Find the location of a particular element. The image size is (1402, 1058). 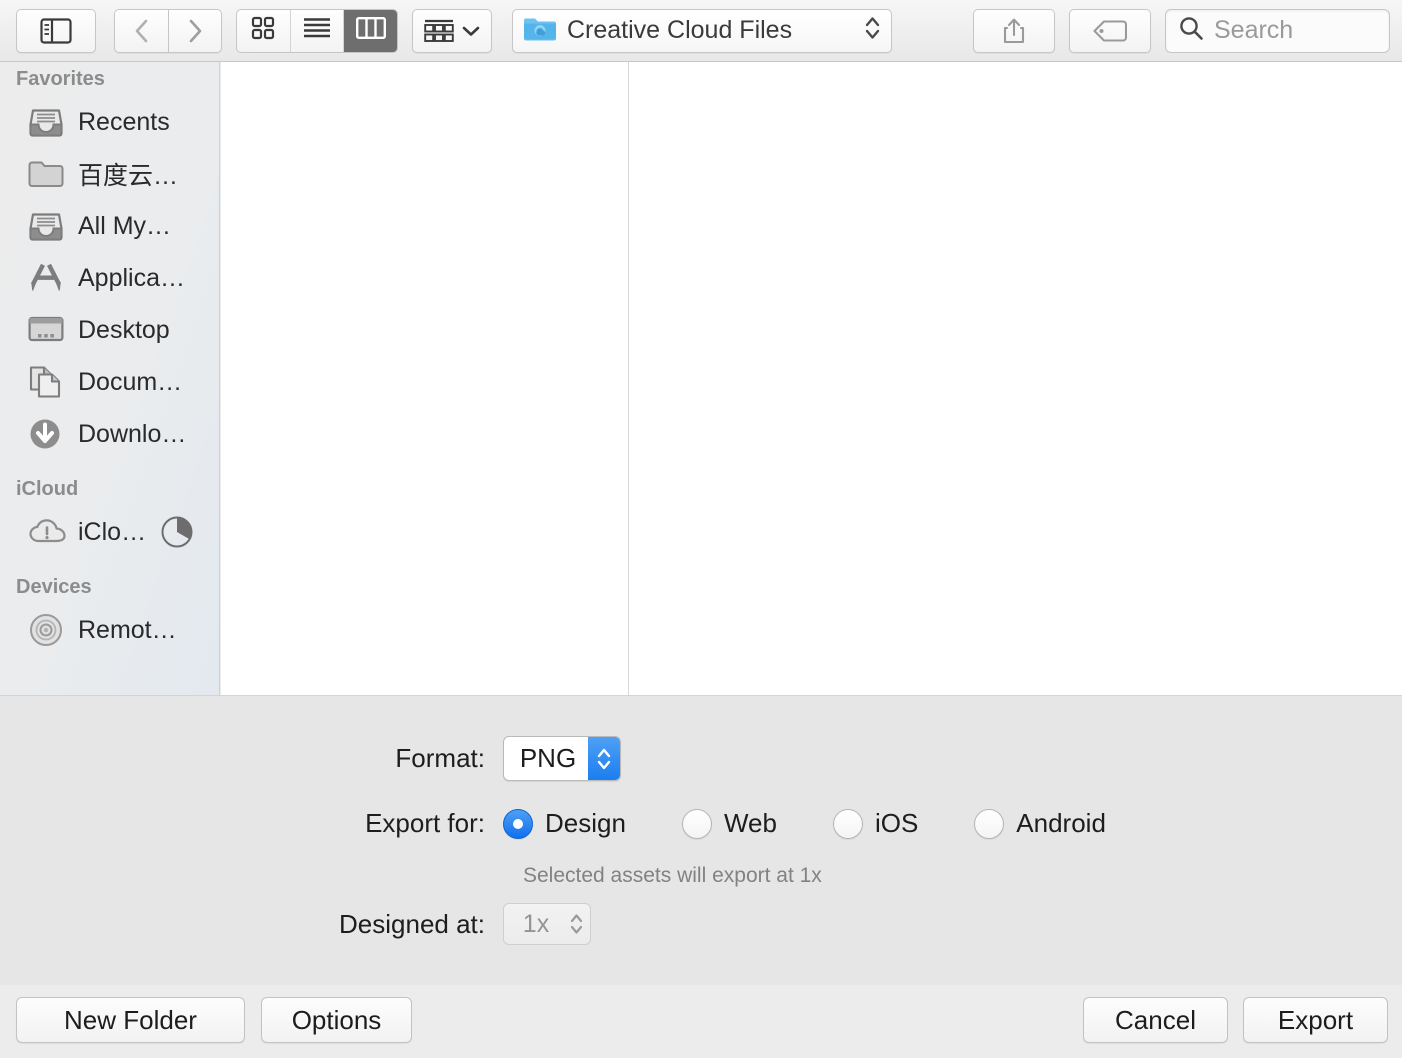

share-icon is located at coordinates (1014, 31).